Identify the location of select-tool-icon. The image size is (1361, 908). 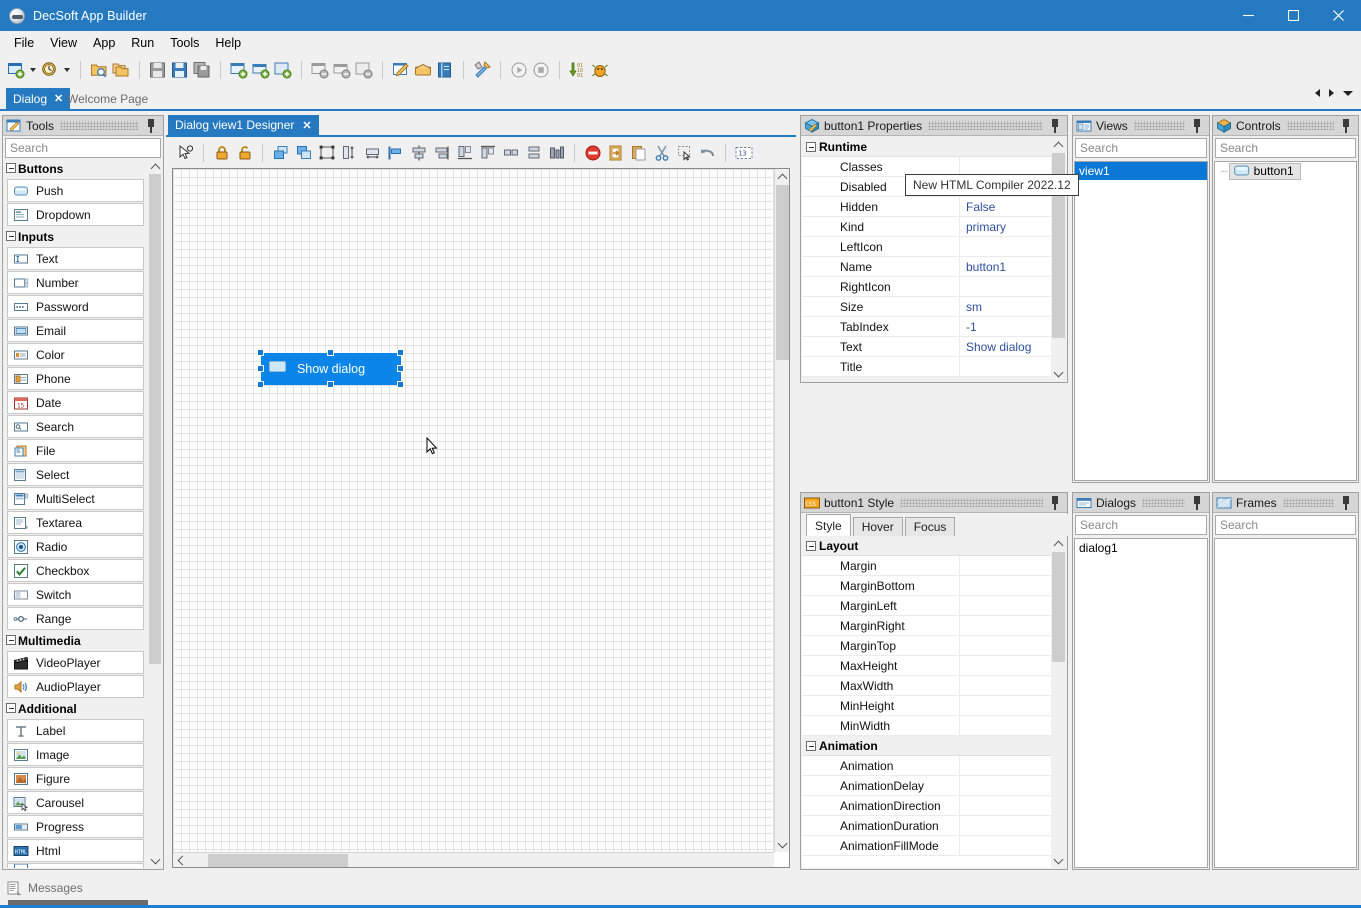
(185, 153).